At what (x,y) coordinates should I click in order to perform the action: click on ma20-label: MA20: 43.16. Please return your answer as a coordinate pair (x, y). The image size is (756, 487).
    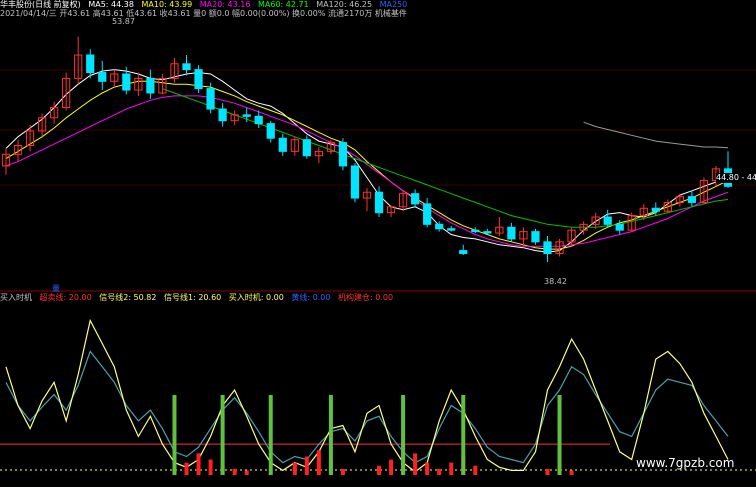
    Looking at the image, I should click on (225, 4).